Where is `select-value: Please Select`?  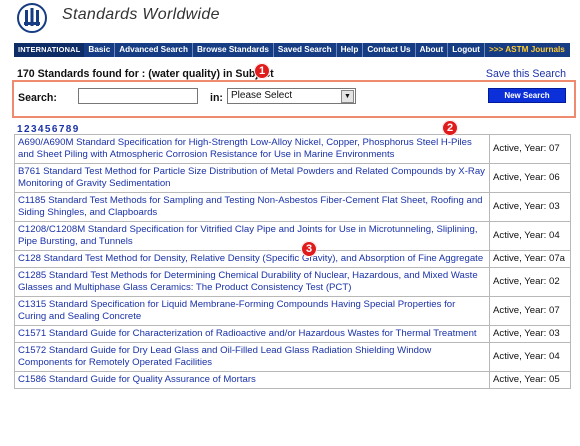
select-value: Please Select is located at coordinates (262, 95).